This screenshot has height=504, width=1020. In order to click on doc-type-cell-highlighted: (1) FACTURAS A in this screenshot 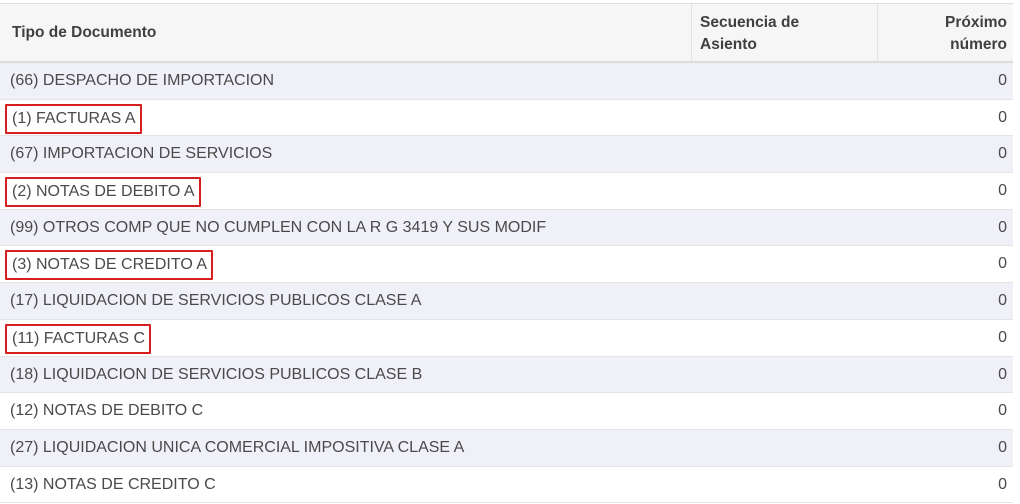, I will do `click(73, 118)`.